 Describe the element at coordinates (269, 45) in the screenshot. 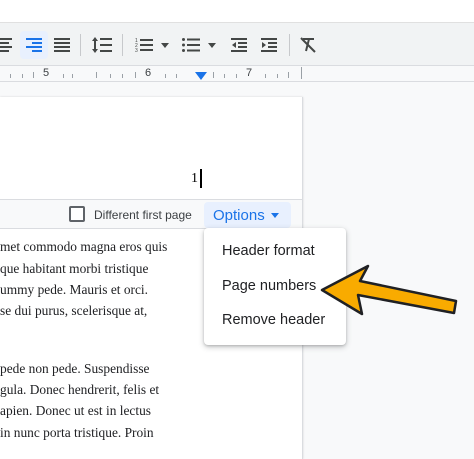

I see `increase-indent-icon` at that location.